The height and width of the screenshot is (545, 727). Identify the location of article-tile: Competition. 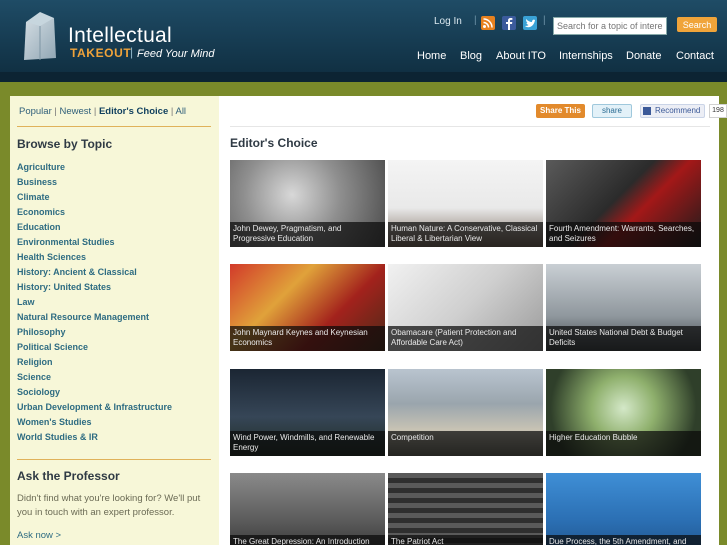
(465, 412).